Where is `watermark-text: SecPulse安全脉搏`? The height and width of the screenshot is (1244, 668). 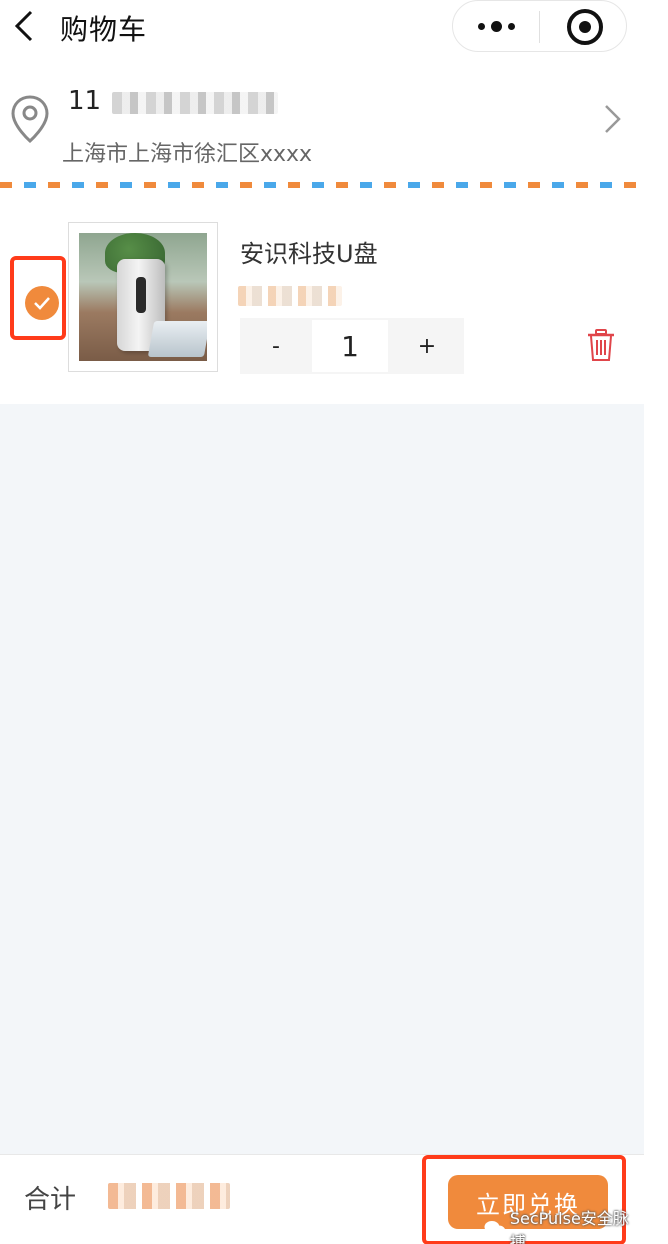 watermark-text: SecPulse安全脉搏 is located at coordinates (569, 1226).